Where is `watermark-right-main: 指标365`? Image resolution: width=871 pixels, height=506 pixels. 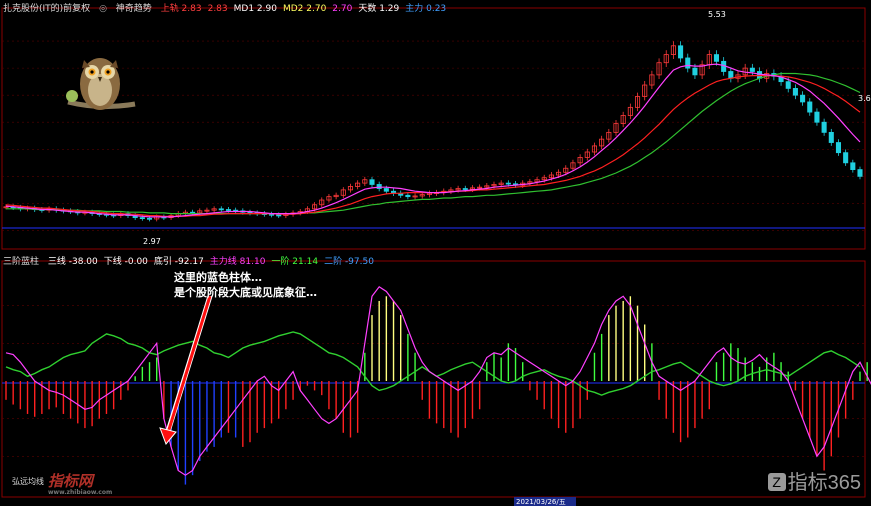 watermark-right-main: 指标365 is located at coordinates (824, 483).